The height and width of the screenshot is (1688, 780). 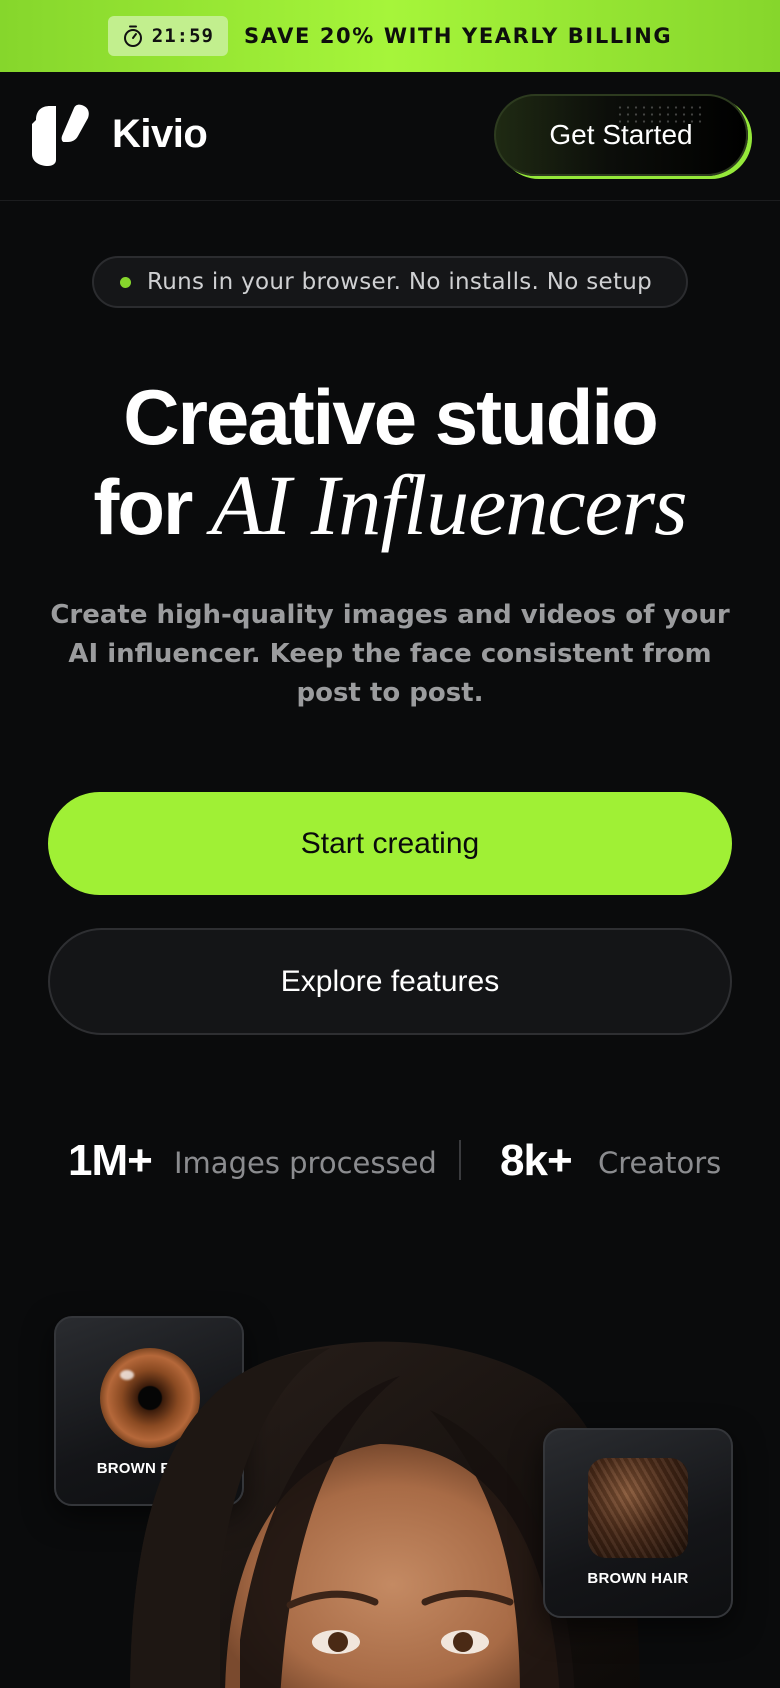 I want to click on stat-images-value: 1M+, so click(x=110, y=1160).